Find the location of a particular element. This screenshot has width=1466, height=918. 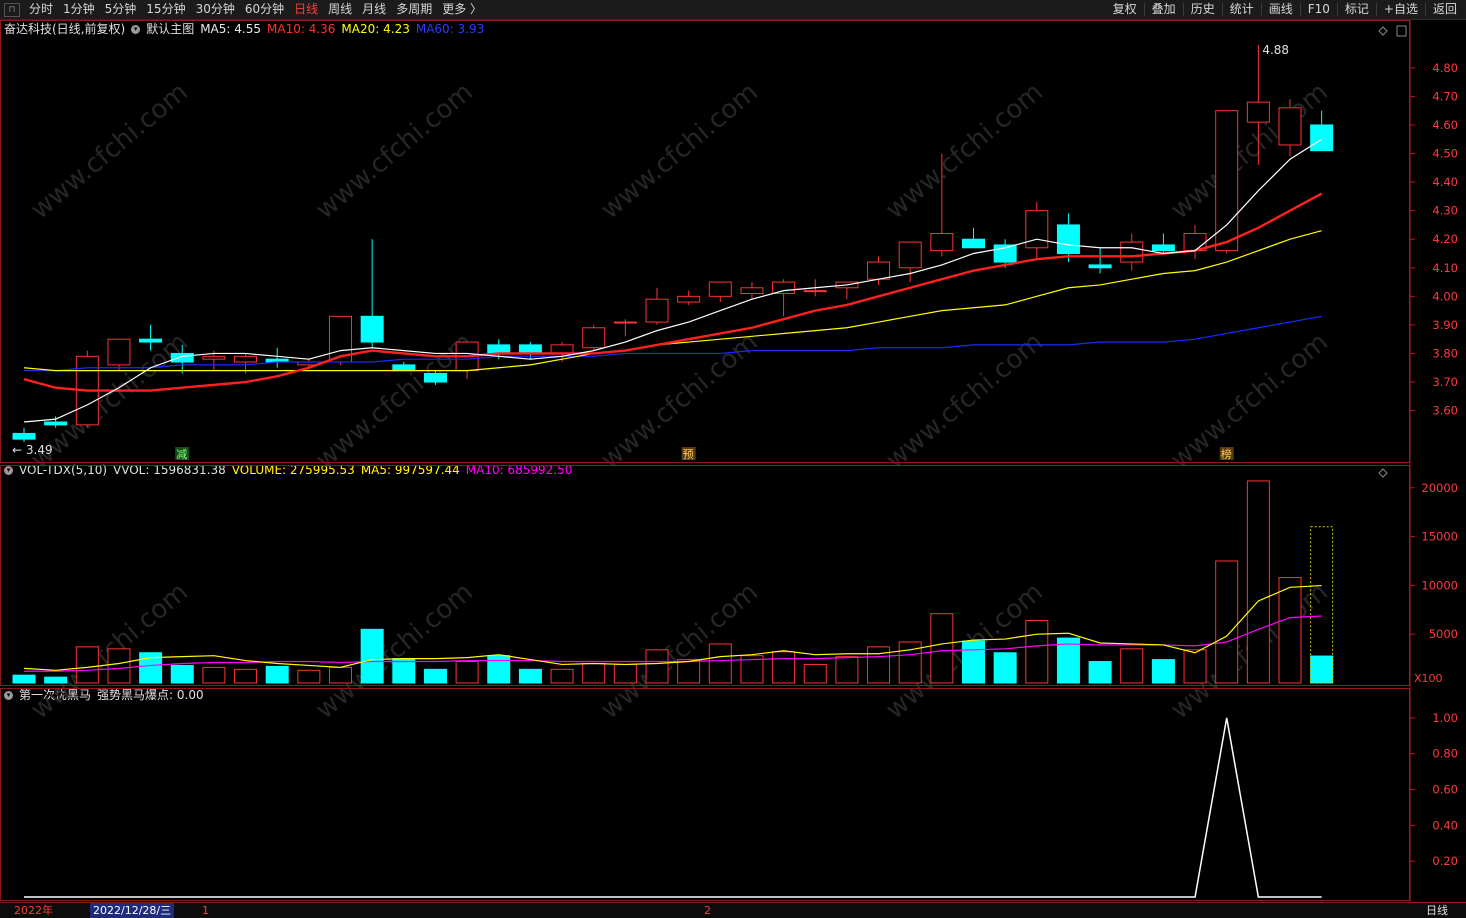

period-tab-8: 月线 is located at coordinates (374, 9).